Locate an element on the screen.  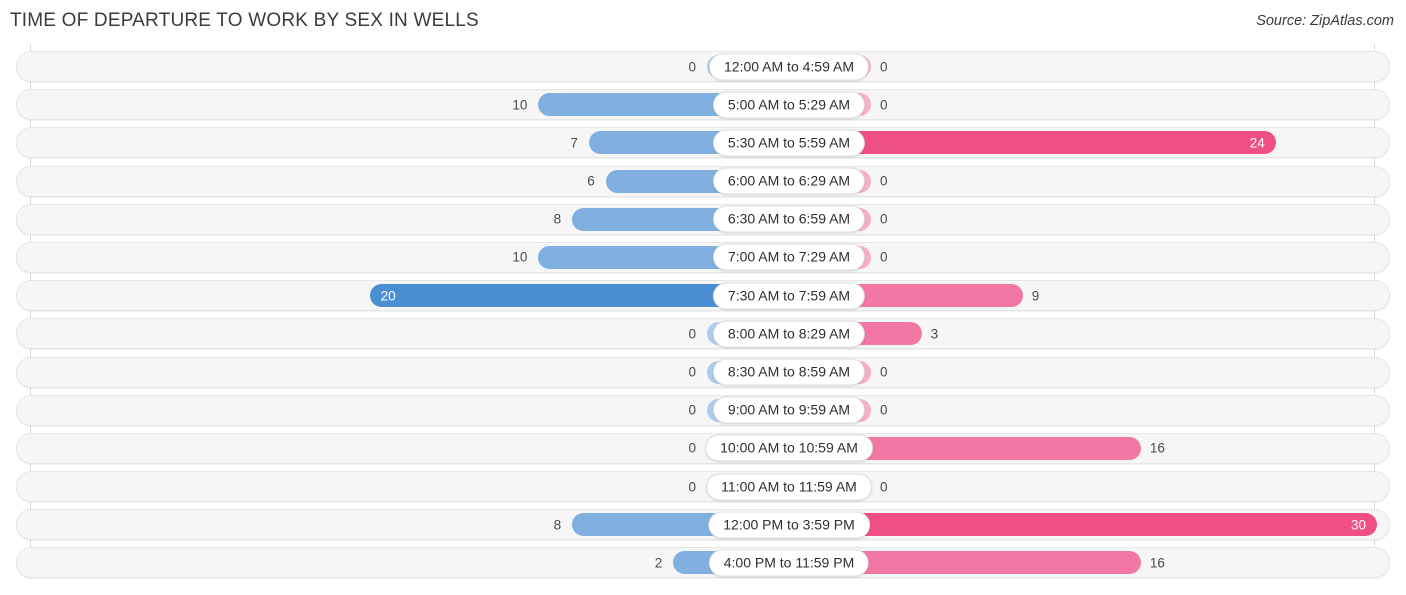
female-value-label: 24 is located at coordinates (1257, 143).